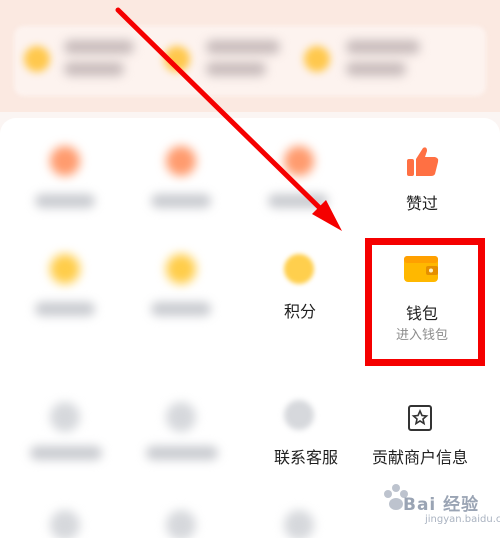 Image resolution: width=500 pixels, height=538 pixels. I want to click on watermark-brand: Bai 经验, so click(441, 505).